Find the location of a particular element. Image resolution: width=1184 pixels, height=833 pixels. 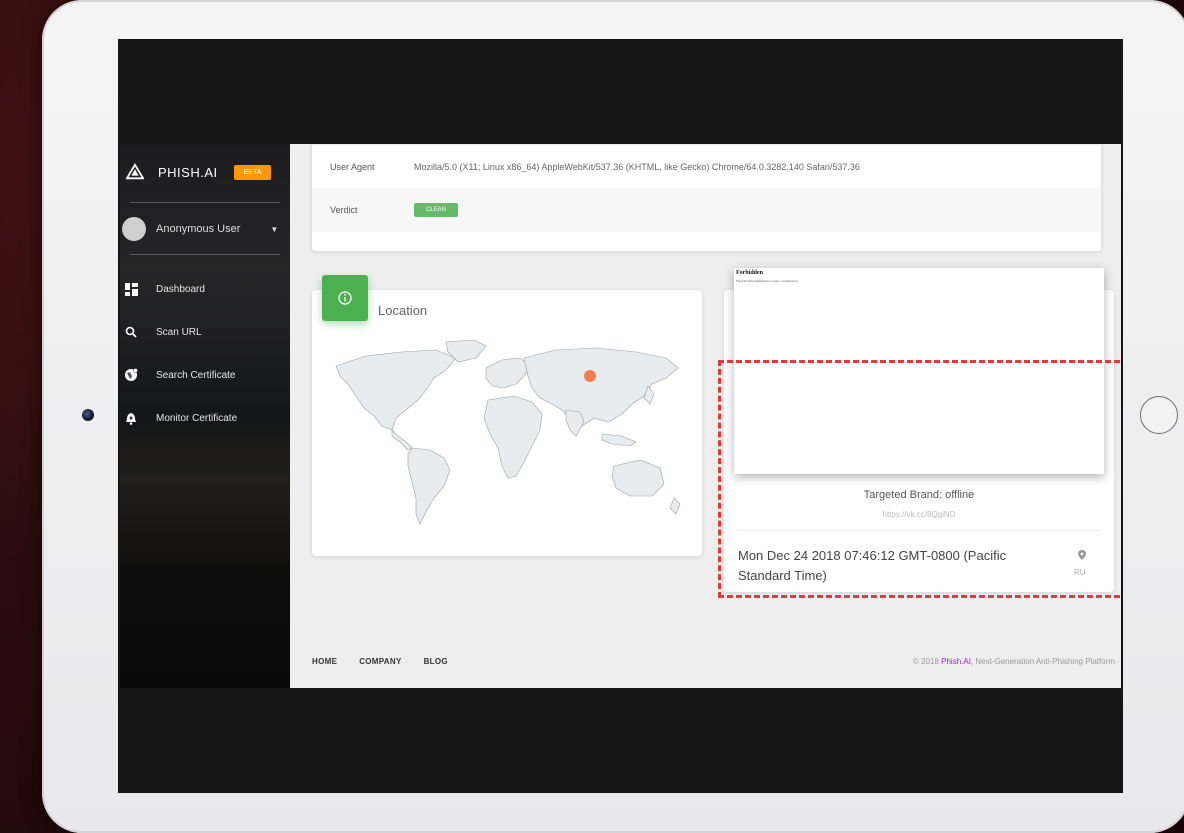

globe-icon is located at coordinates (131, 375).